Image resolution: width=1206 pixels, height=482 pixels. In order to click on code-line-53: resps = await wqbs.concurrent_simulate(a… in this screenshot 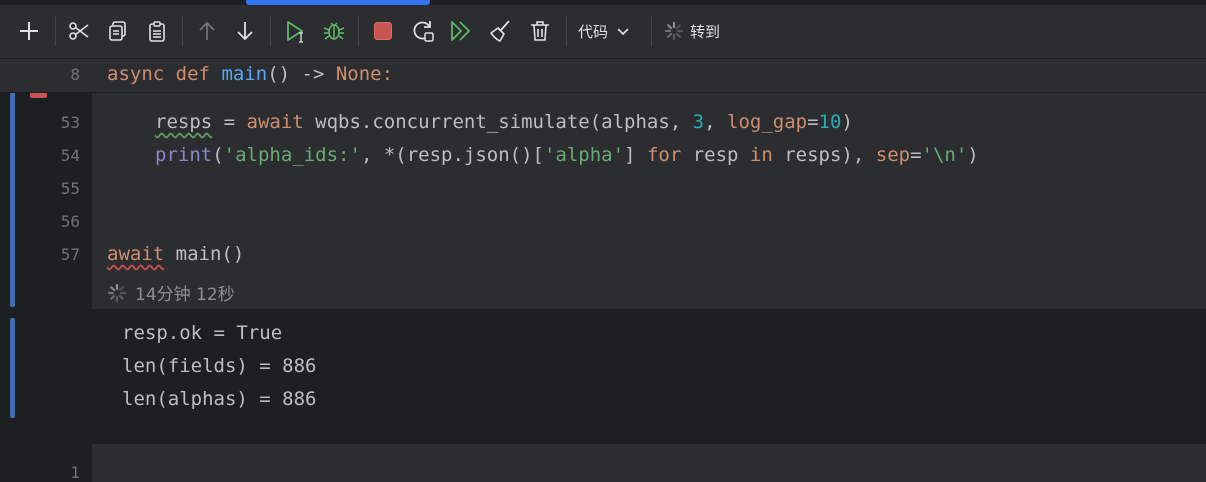, I will do `click(504, 122)`.